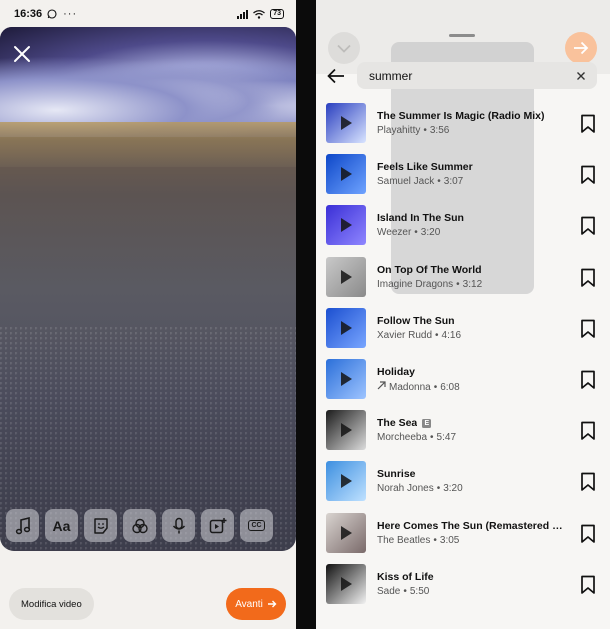 Image resolution: width=610 pixels, height=629 pixels. I want to click on song-title-text: Sunrise, so click(396, 474).